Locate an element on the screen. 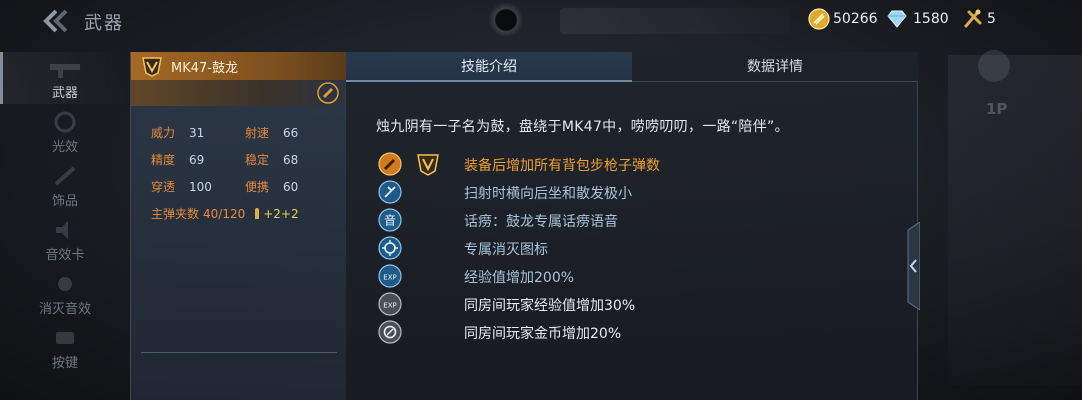  gold-currency: 50266 is located at coordinates (843, 19).